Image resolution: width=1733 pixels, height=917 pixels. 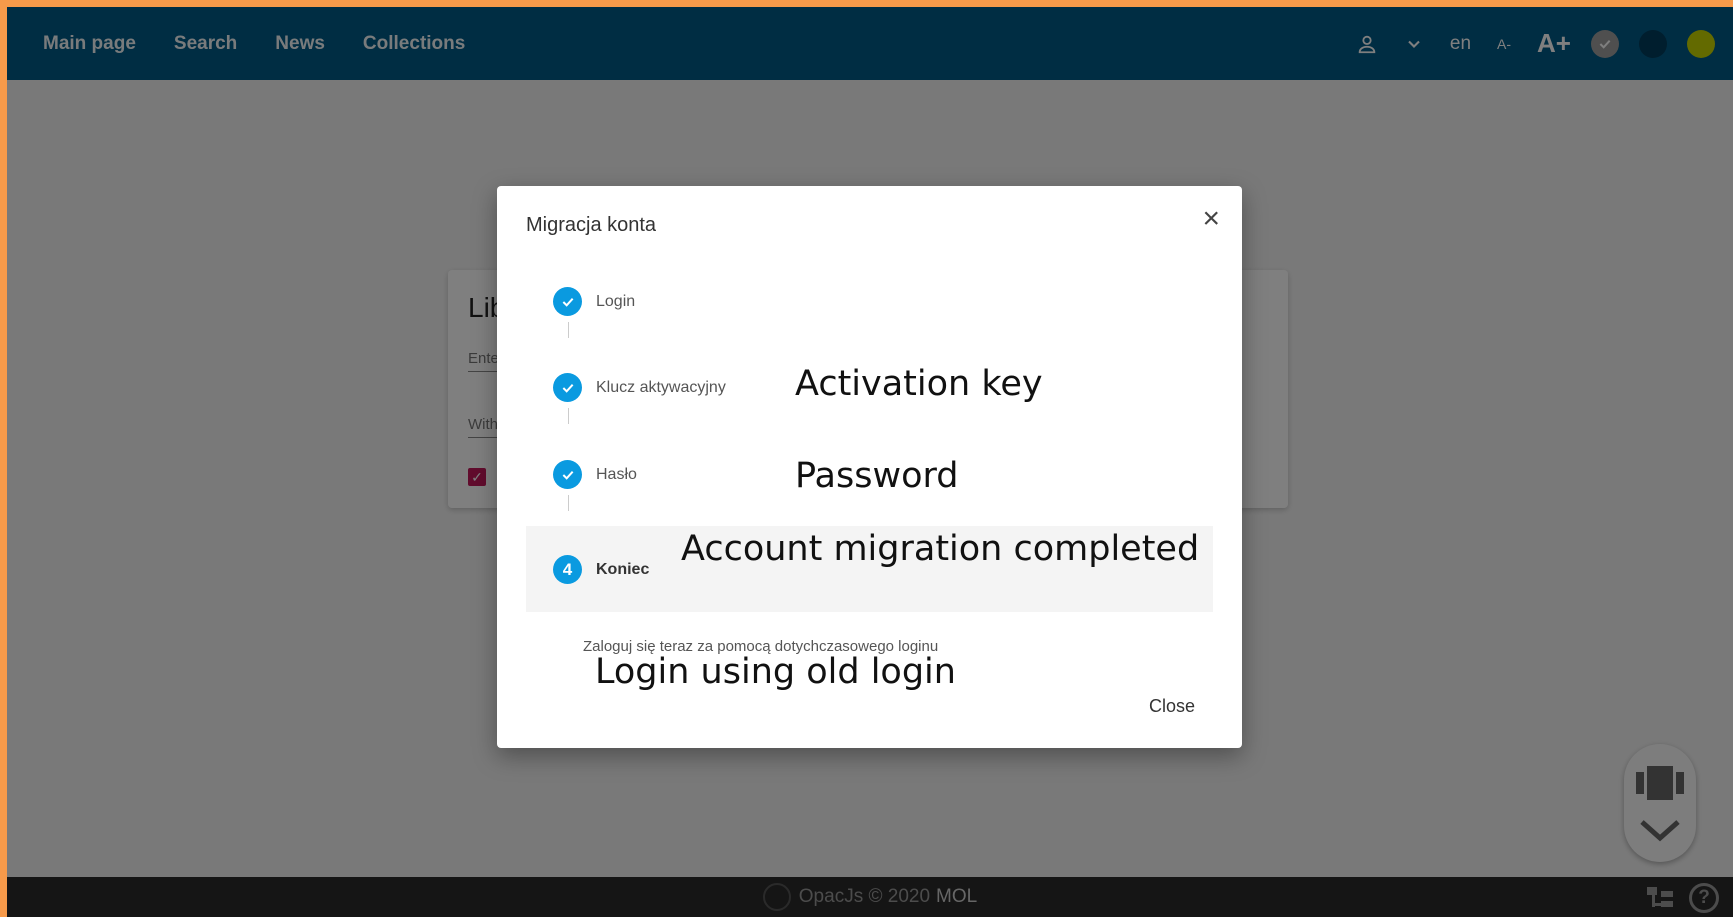 What do you see at coordinates (919, 384) in the screenshot?
I see `annotation-activation-key: Activation key` at bounding box center [919, 384].